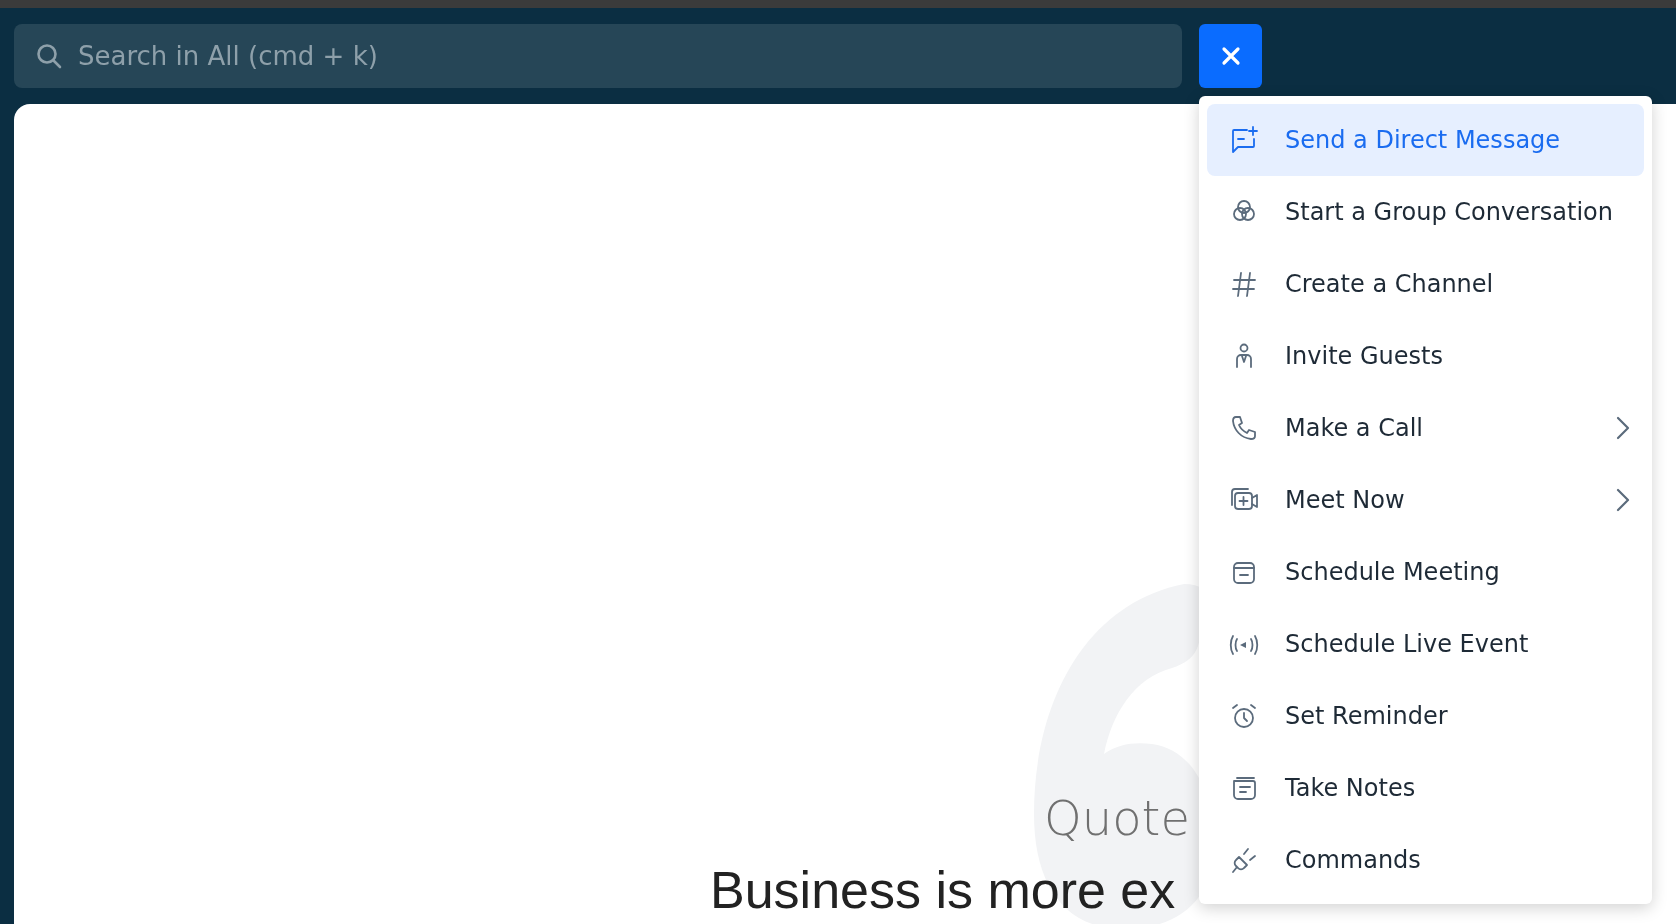 The image size is (1676, 924). What do you see at coordinates (1425, 716) in the screenshot?
I see `menu-item: Set Reminder` at bounding box center [1425, 716].